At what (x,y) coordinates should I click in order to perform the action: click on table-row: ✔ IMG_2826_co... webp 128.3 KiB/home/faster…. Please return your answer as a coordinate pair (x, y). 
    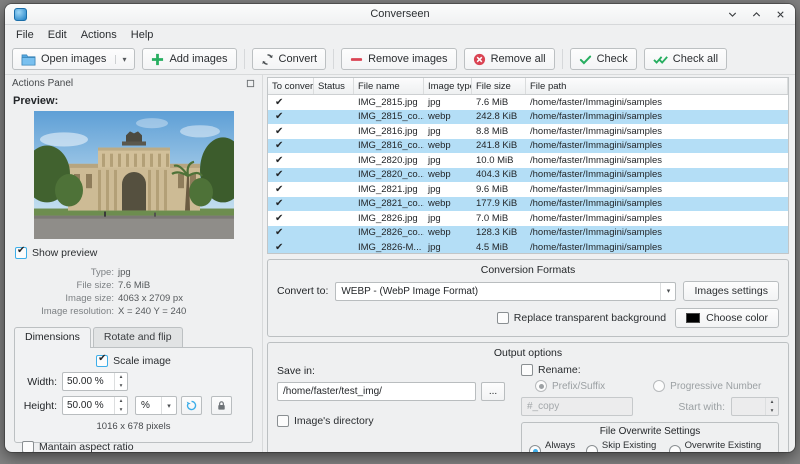
    Looking at the image, I should click on (528, 232).